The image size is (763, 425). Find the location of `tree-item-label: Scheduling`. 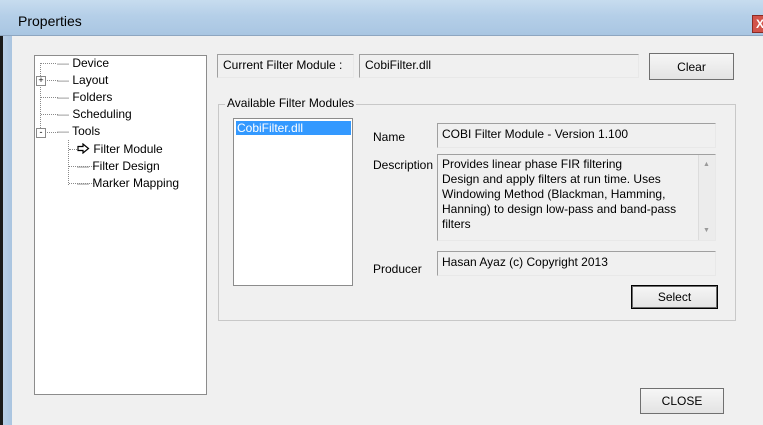

tree-item-label: Scheduling is located at coordinates (102, 114).